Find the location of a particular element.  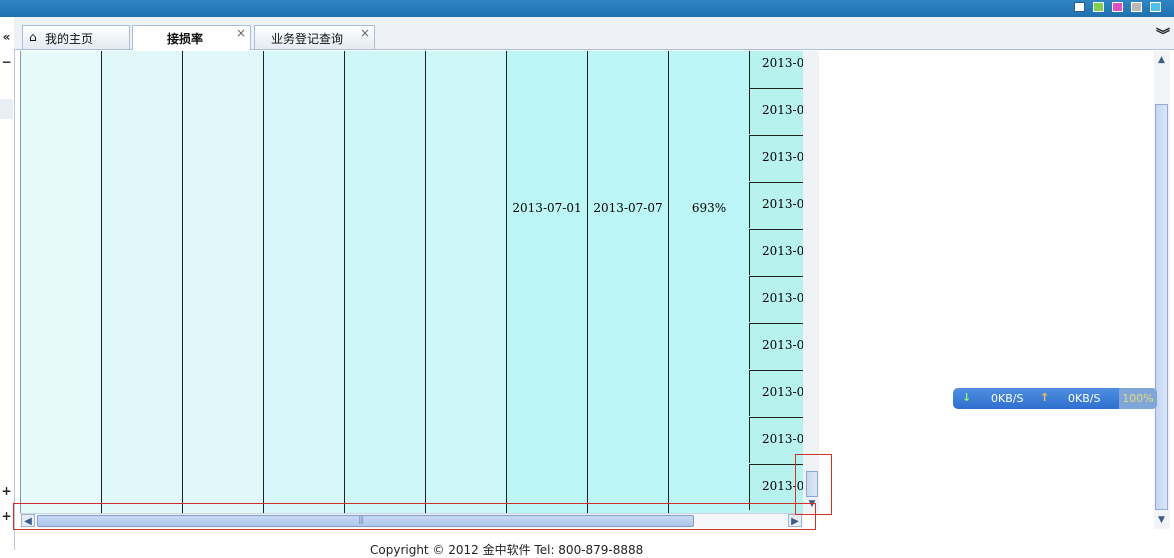

grid-column-start-date: 2013-07-01 is located at coordinates (547, 282).